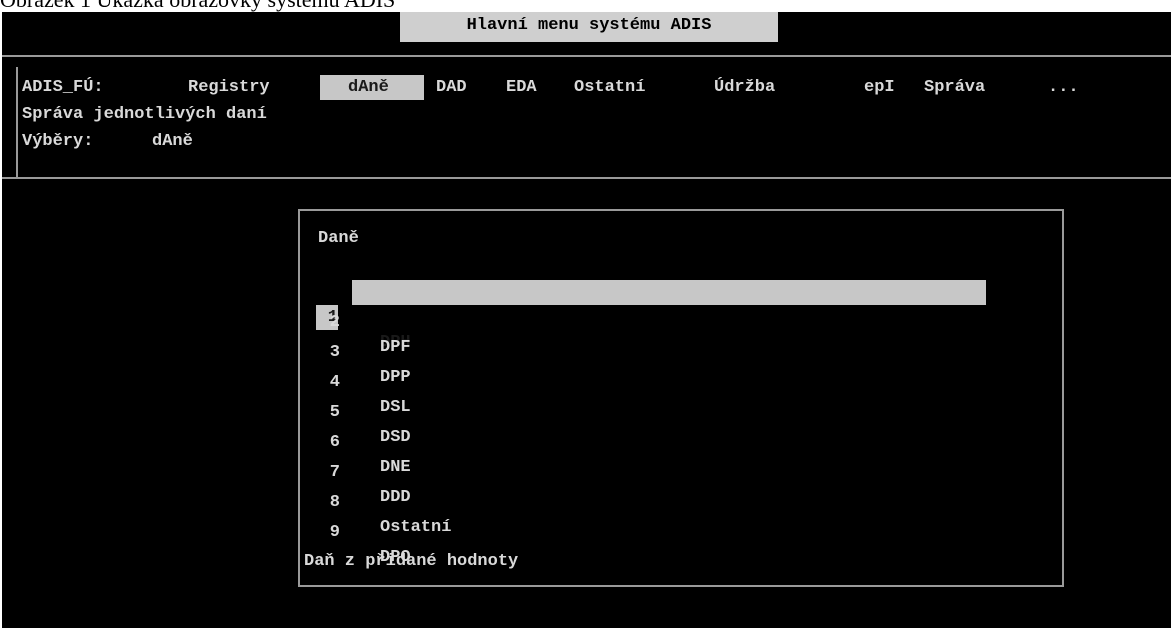 This screenshot has width=1171, height=628. I want to click on menu-item-epi: epI, so click(879, 87).